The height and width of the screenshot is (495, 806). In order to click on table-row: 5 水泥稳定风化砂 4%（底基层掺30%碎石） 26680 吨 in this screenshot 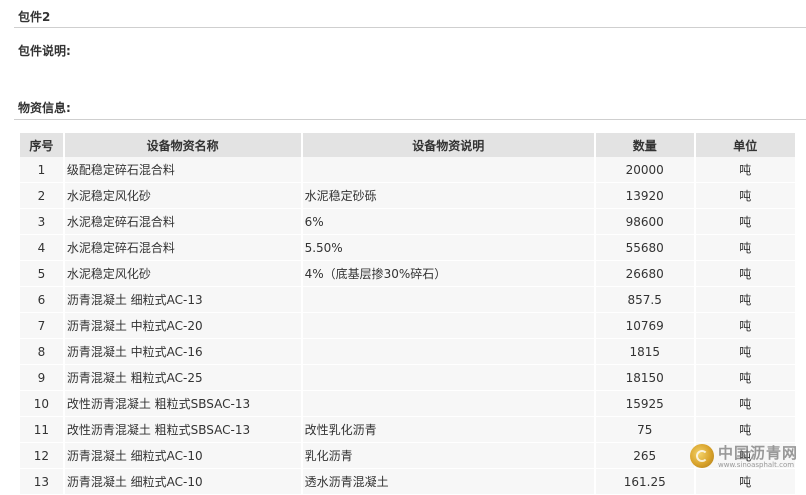, I will do `click(407, 274)`.